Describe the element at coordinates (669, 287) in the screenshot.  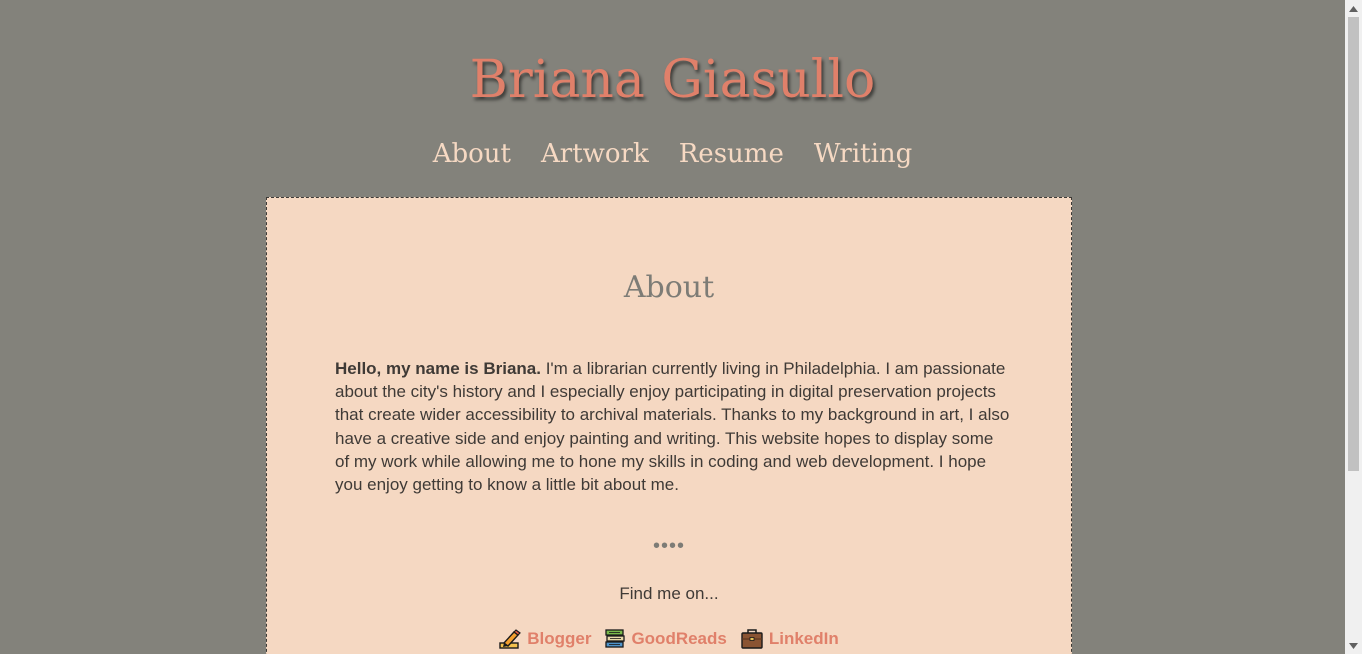
I see `panel-title: About` at that location.